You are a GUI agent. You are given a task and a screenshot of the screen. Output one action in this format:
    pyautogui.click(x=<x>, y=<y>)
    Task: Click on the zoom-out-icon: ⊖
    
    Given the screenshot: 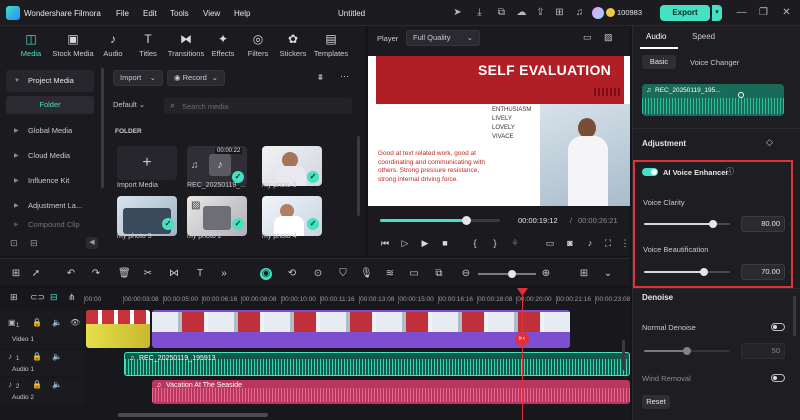 What is the action you would take?
    pyautogui.click(x=466, y=274)
    